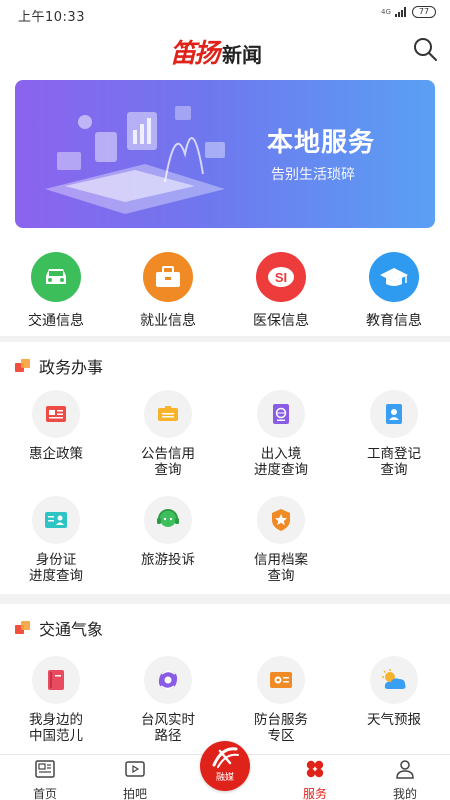 The height and width of the screenshot is (800, 450). What do you see at coordinates (135, 779) in the screenshot?
I see `tab-paiba: 拍吧` at bounding box center [135, 779].